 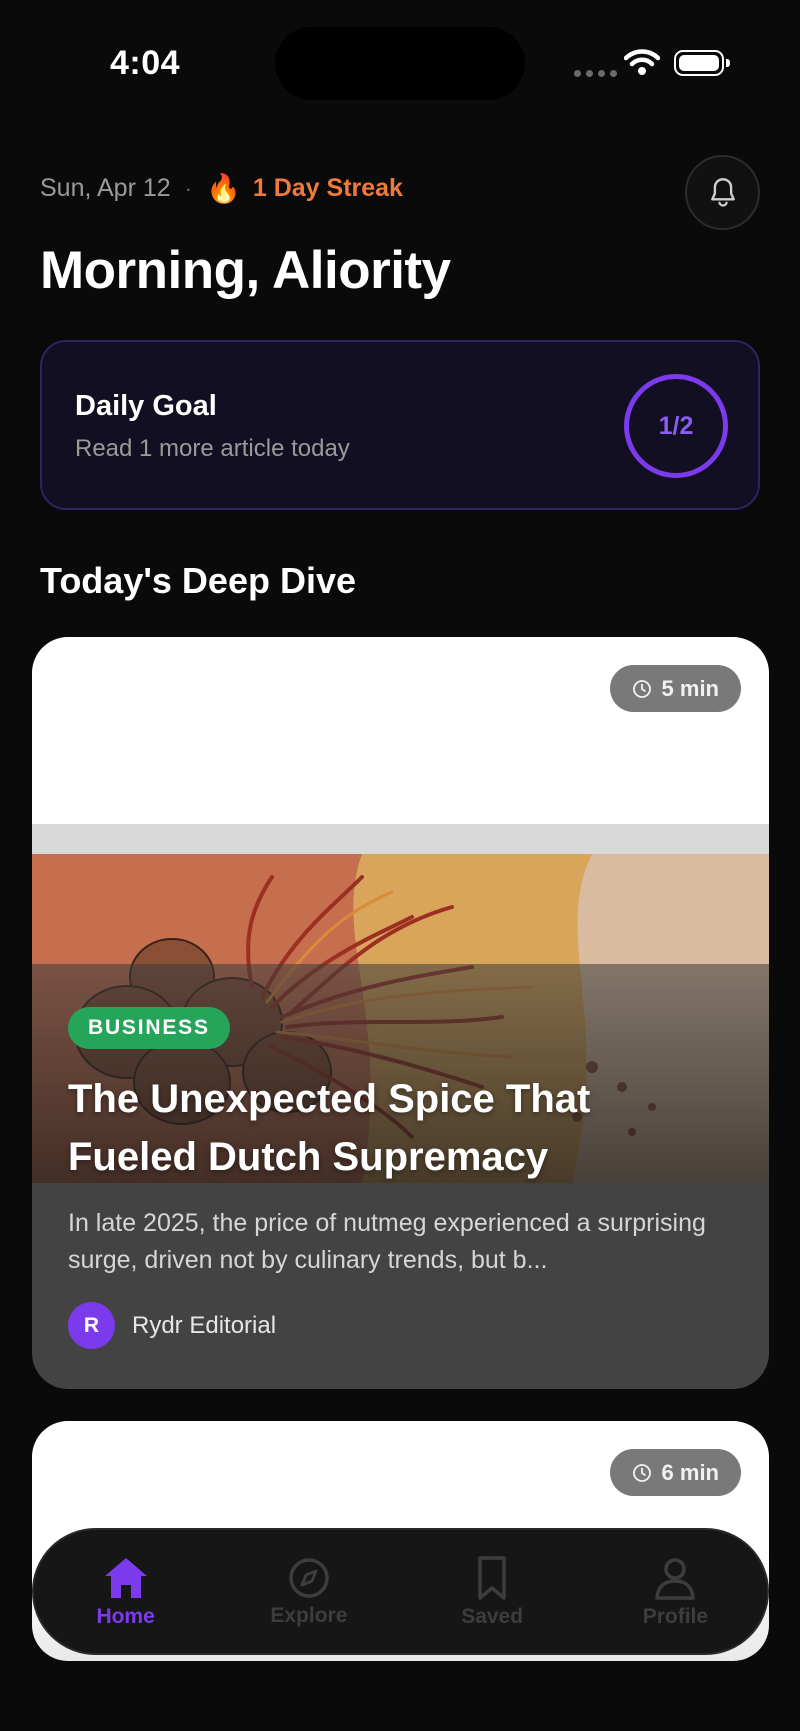 I want to click on date-label: Sun, Apr 12, so click(x=105, y=188).